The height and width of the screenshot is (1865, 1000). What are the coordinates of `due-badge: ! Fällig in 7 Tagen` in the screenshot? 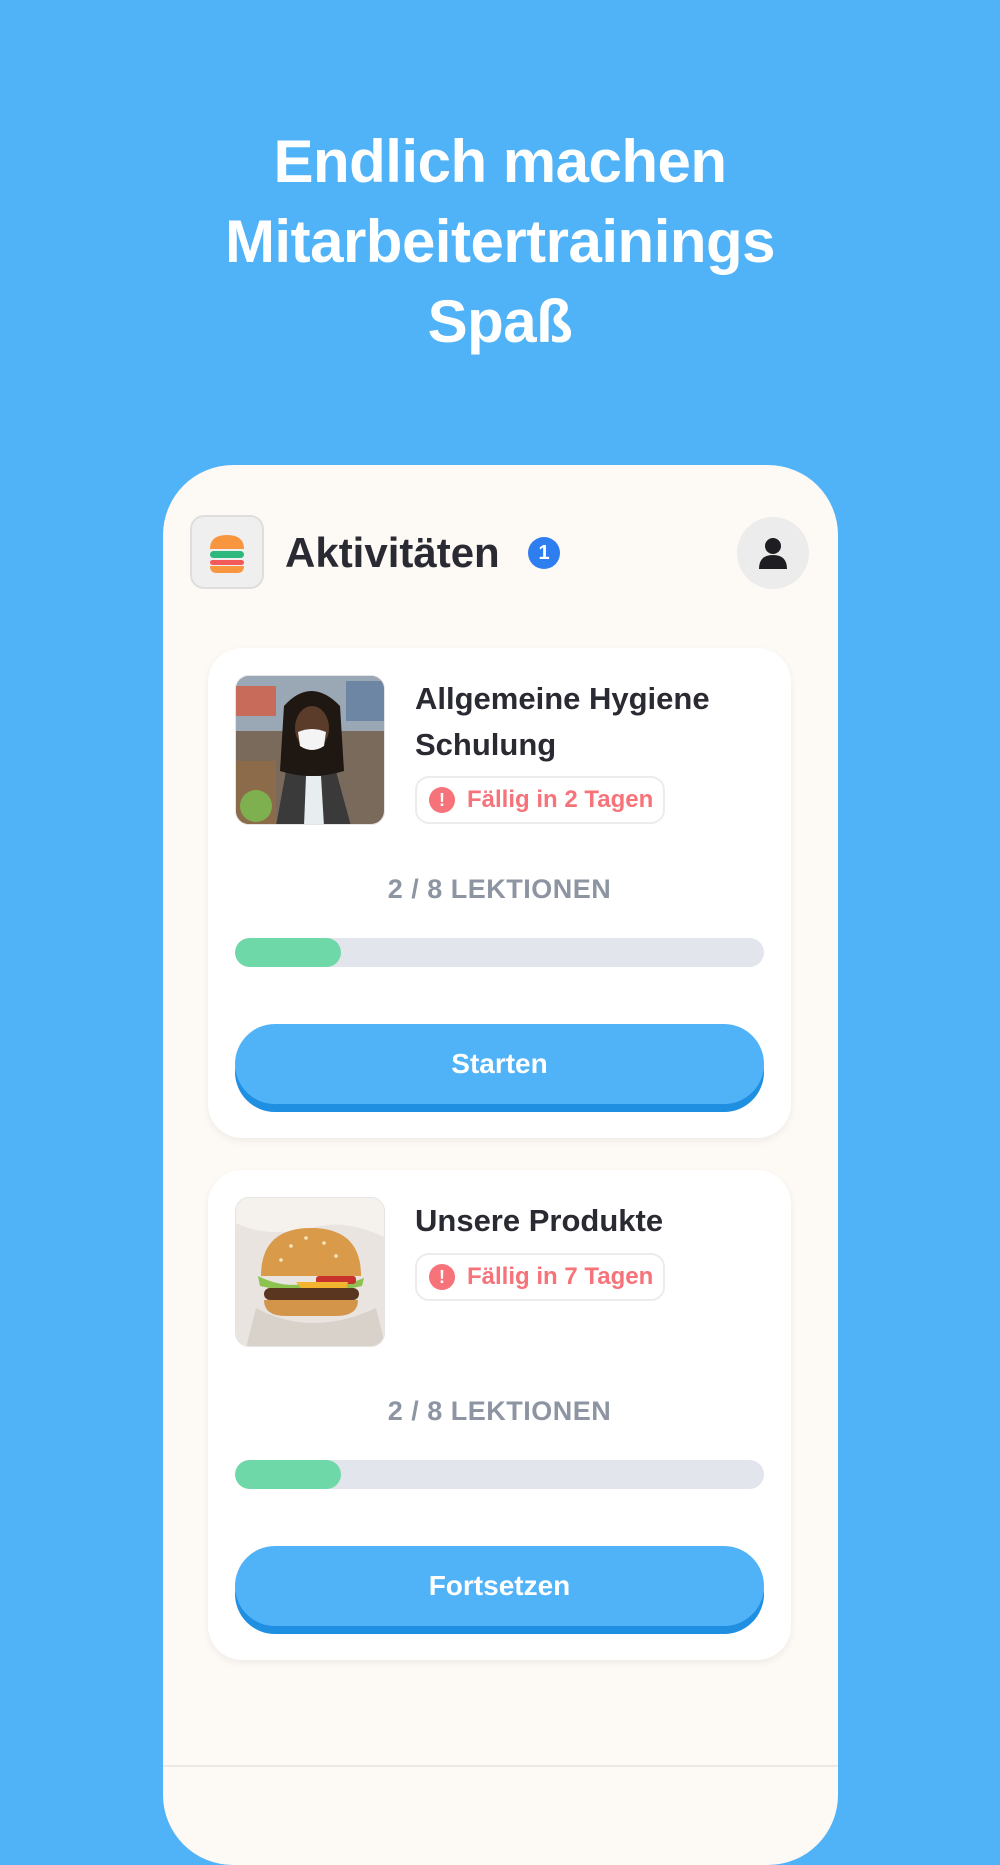 It's located at (540, 1277).